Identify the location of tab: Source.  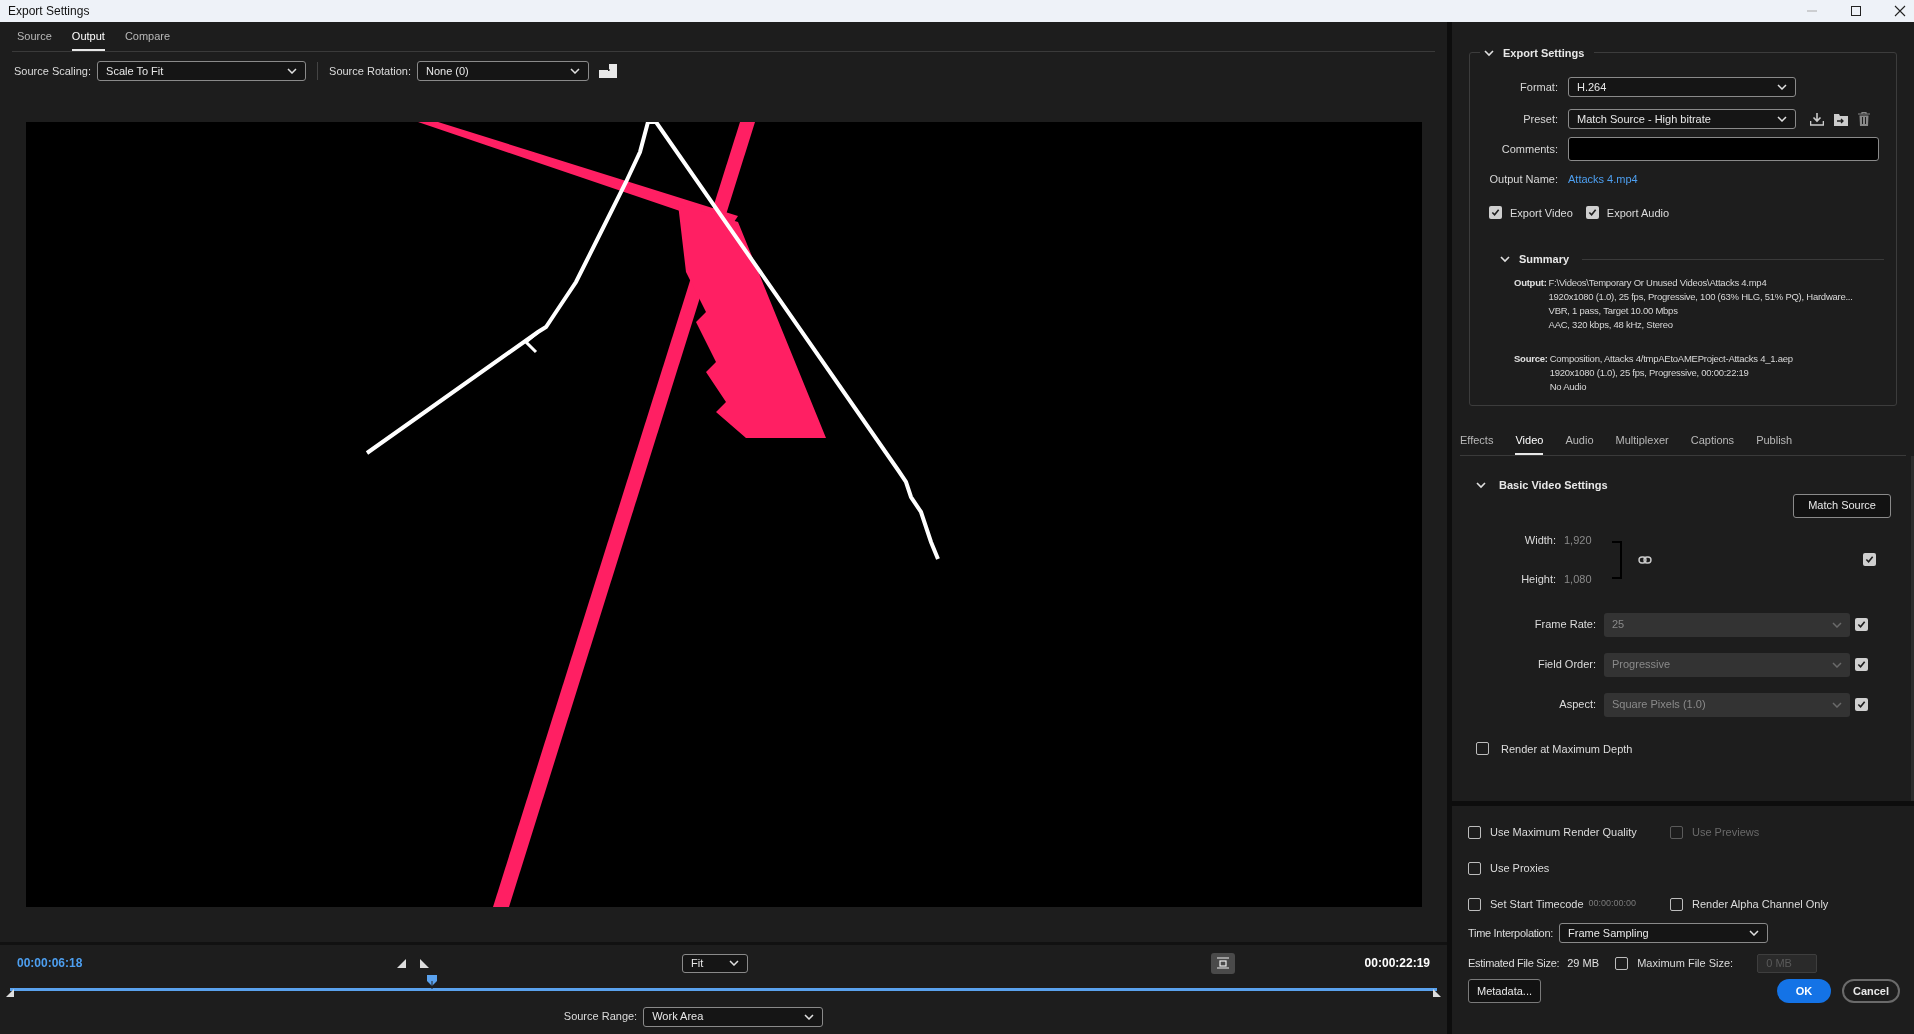
(34, 39).